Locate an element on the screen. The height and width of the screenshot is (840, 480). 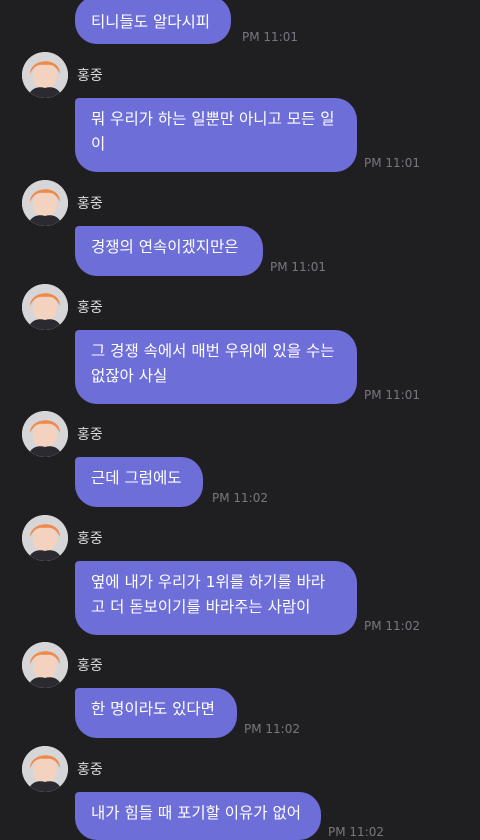
message-bubble: 한 명이라도 있다면 is located at coordinates (156, 713).